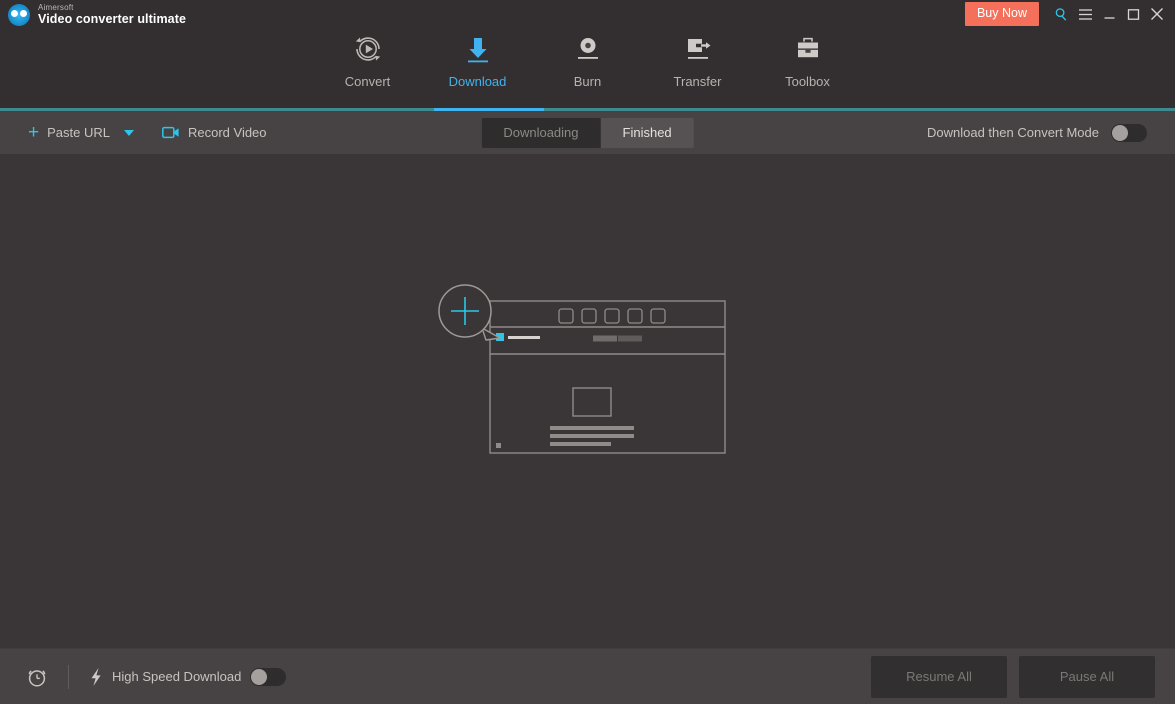  I want to click on paste-url-button: + Paste URL, so click(81, 132).